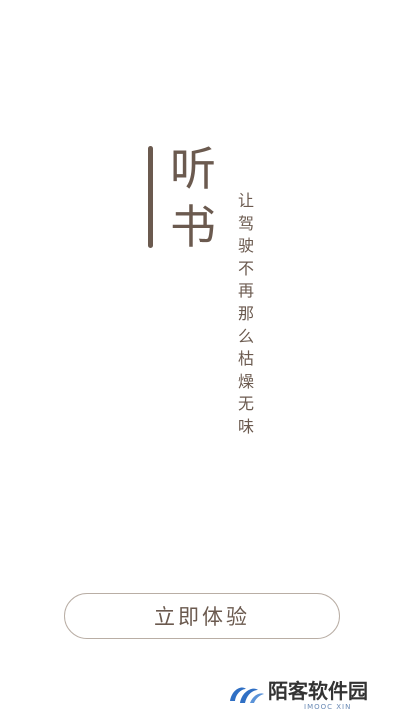  What do you see at coordinates (245, 404) in the screenshot?
I see `slogan-char: 无` at bounding box center [245, 404].